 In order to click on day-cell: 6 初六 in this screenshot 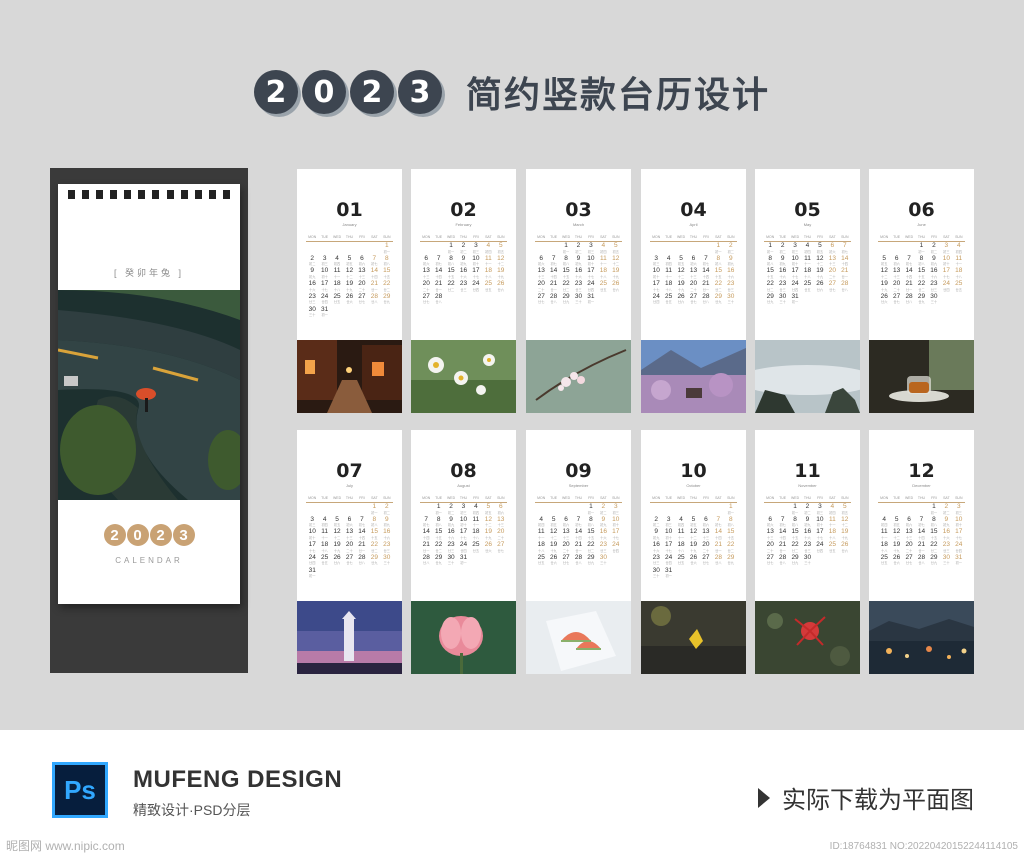, I will do `click(909, 521)`.